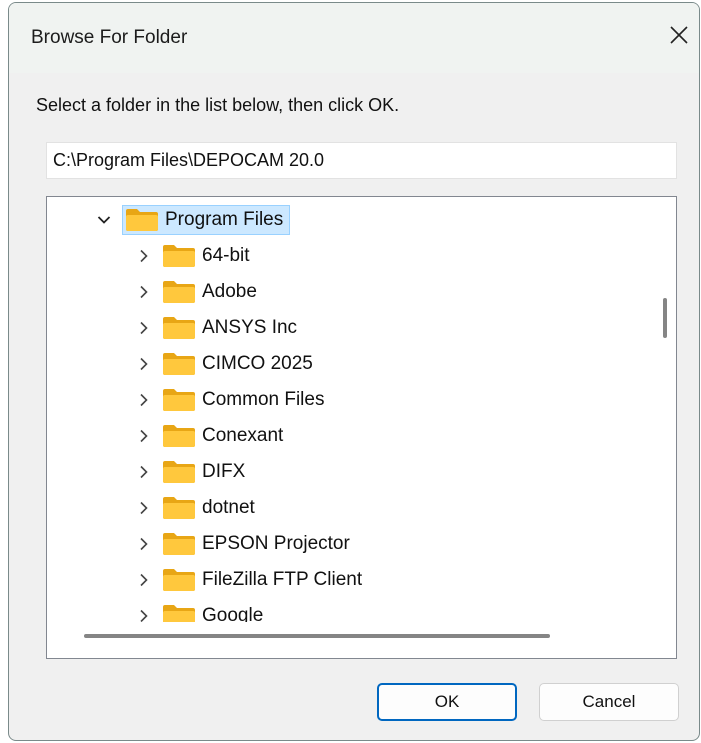 The image size is (701, 743). What do you see at coordinates (282, 579) in the screenshot?
I see `tree-item-label: FileZilla FTP Client` at bounding box center [282, 579].